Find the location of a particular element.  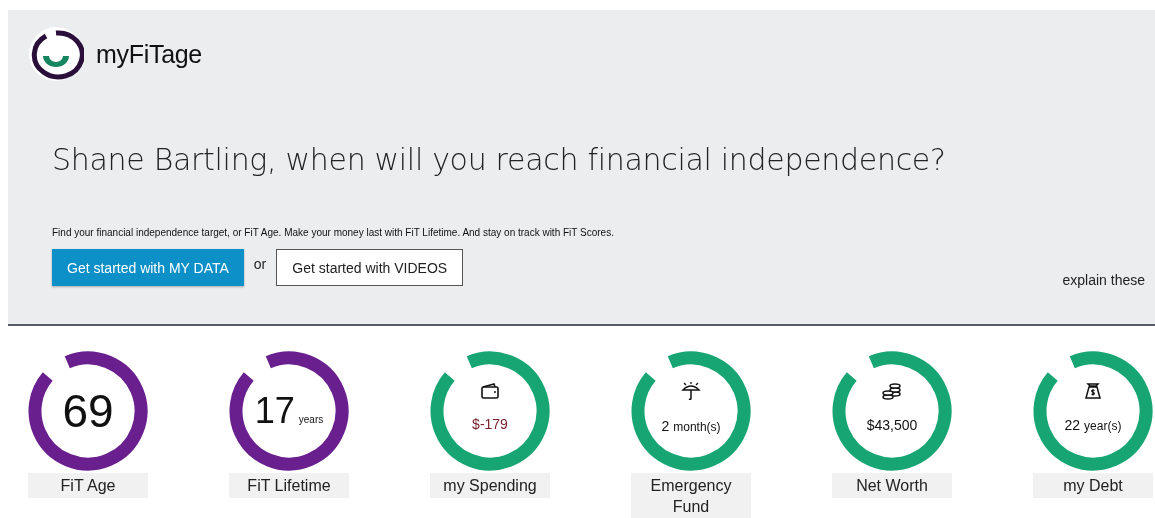

hero-text: Find your financial independence target, or FiT Age. Make your money last with FiT Lifetime. And stay on track with FiT Scores. is located at coordinates (333, 232).